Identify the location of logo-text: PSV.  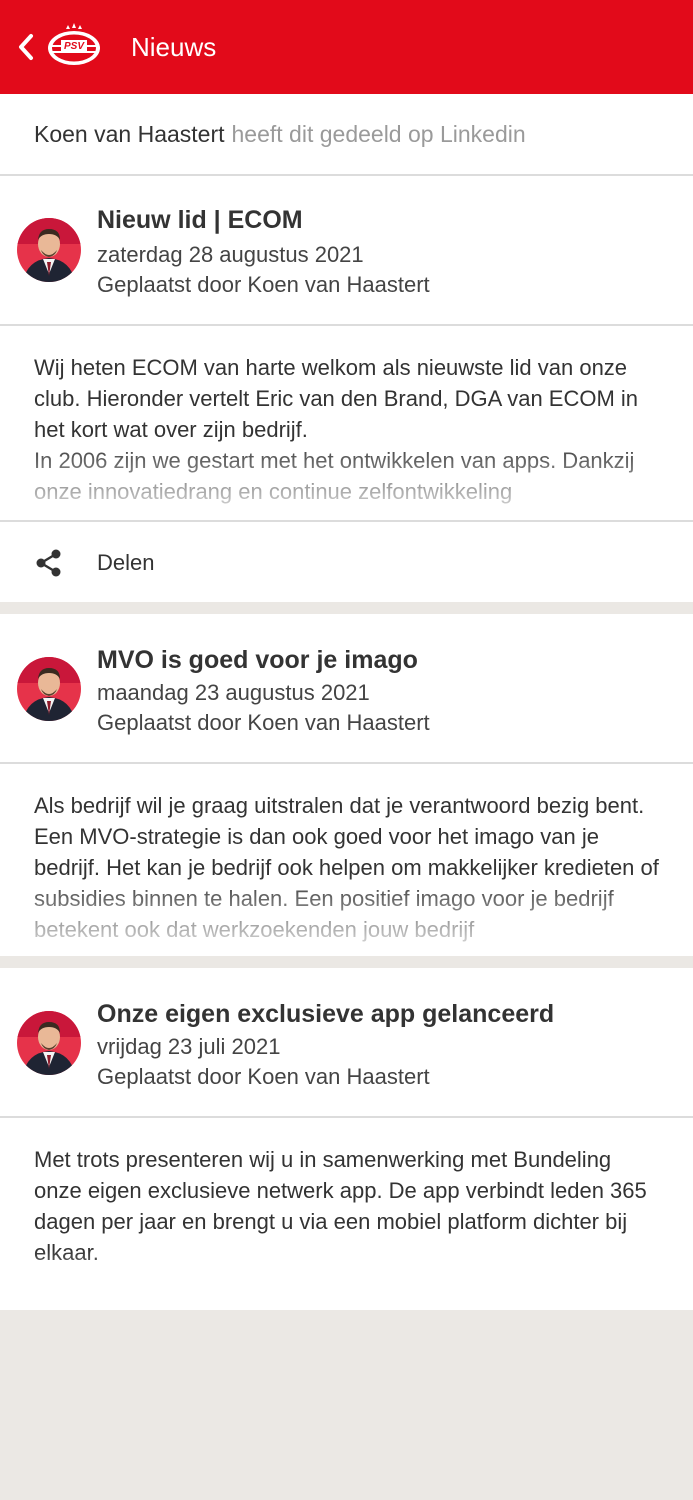
(74, 46).